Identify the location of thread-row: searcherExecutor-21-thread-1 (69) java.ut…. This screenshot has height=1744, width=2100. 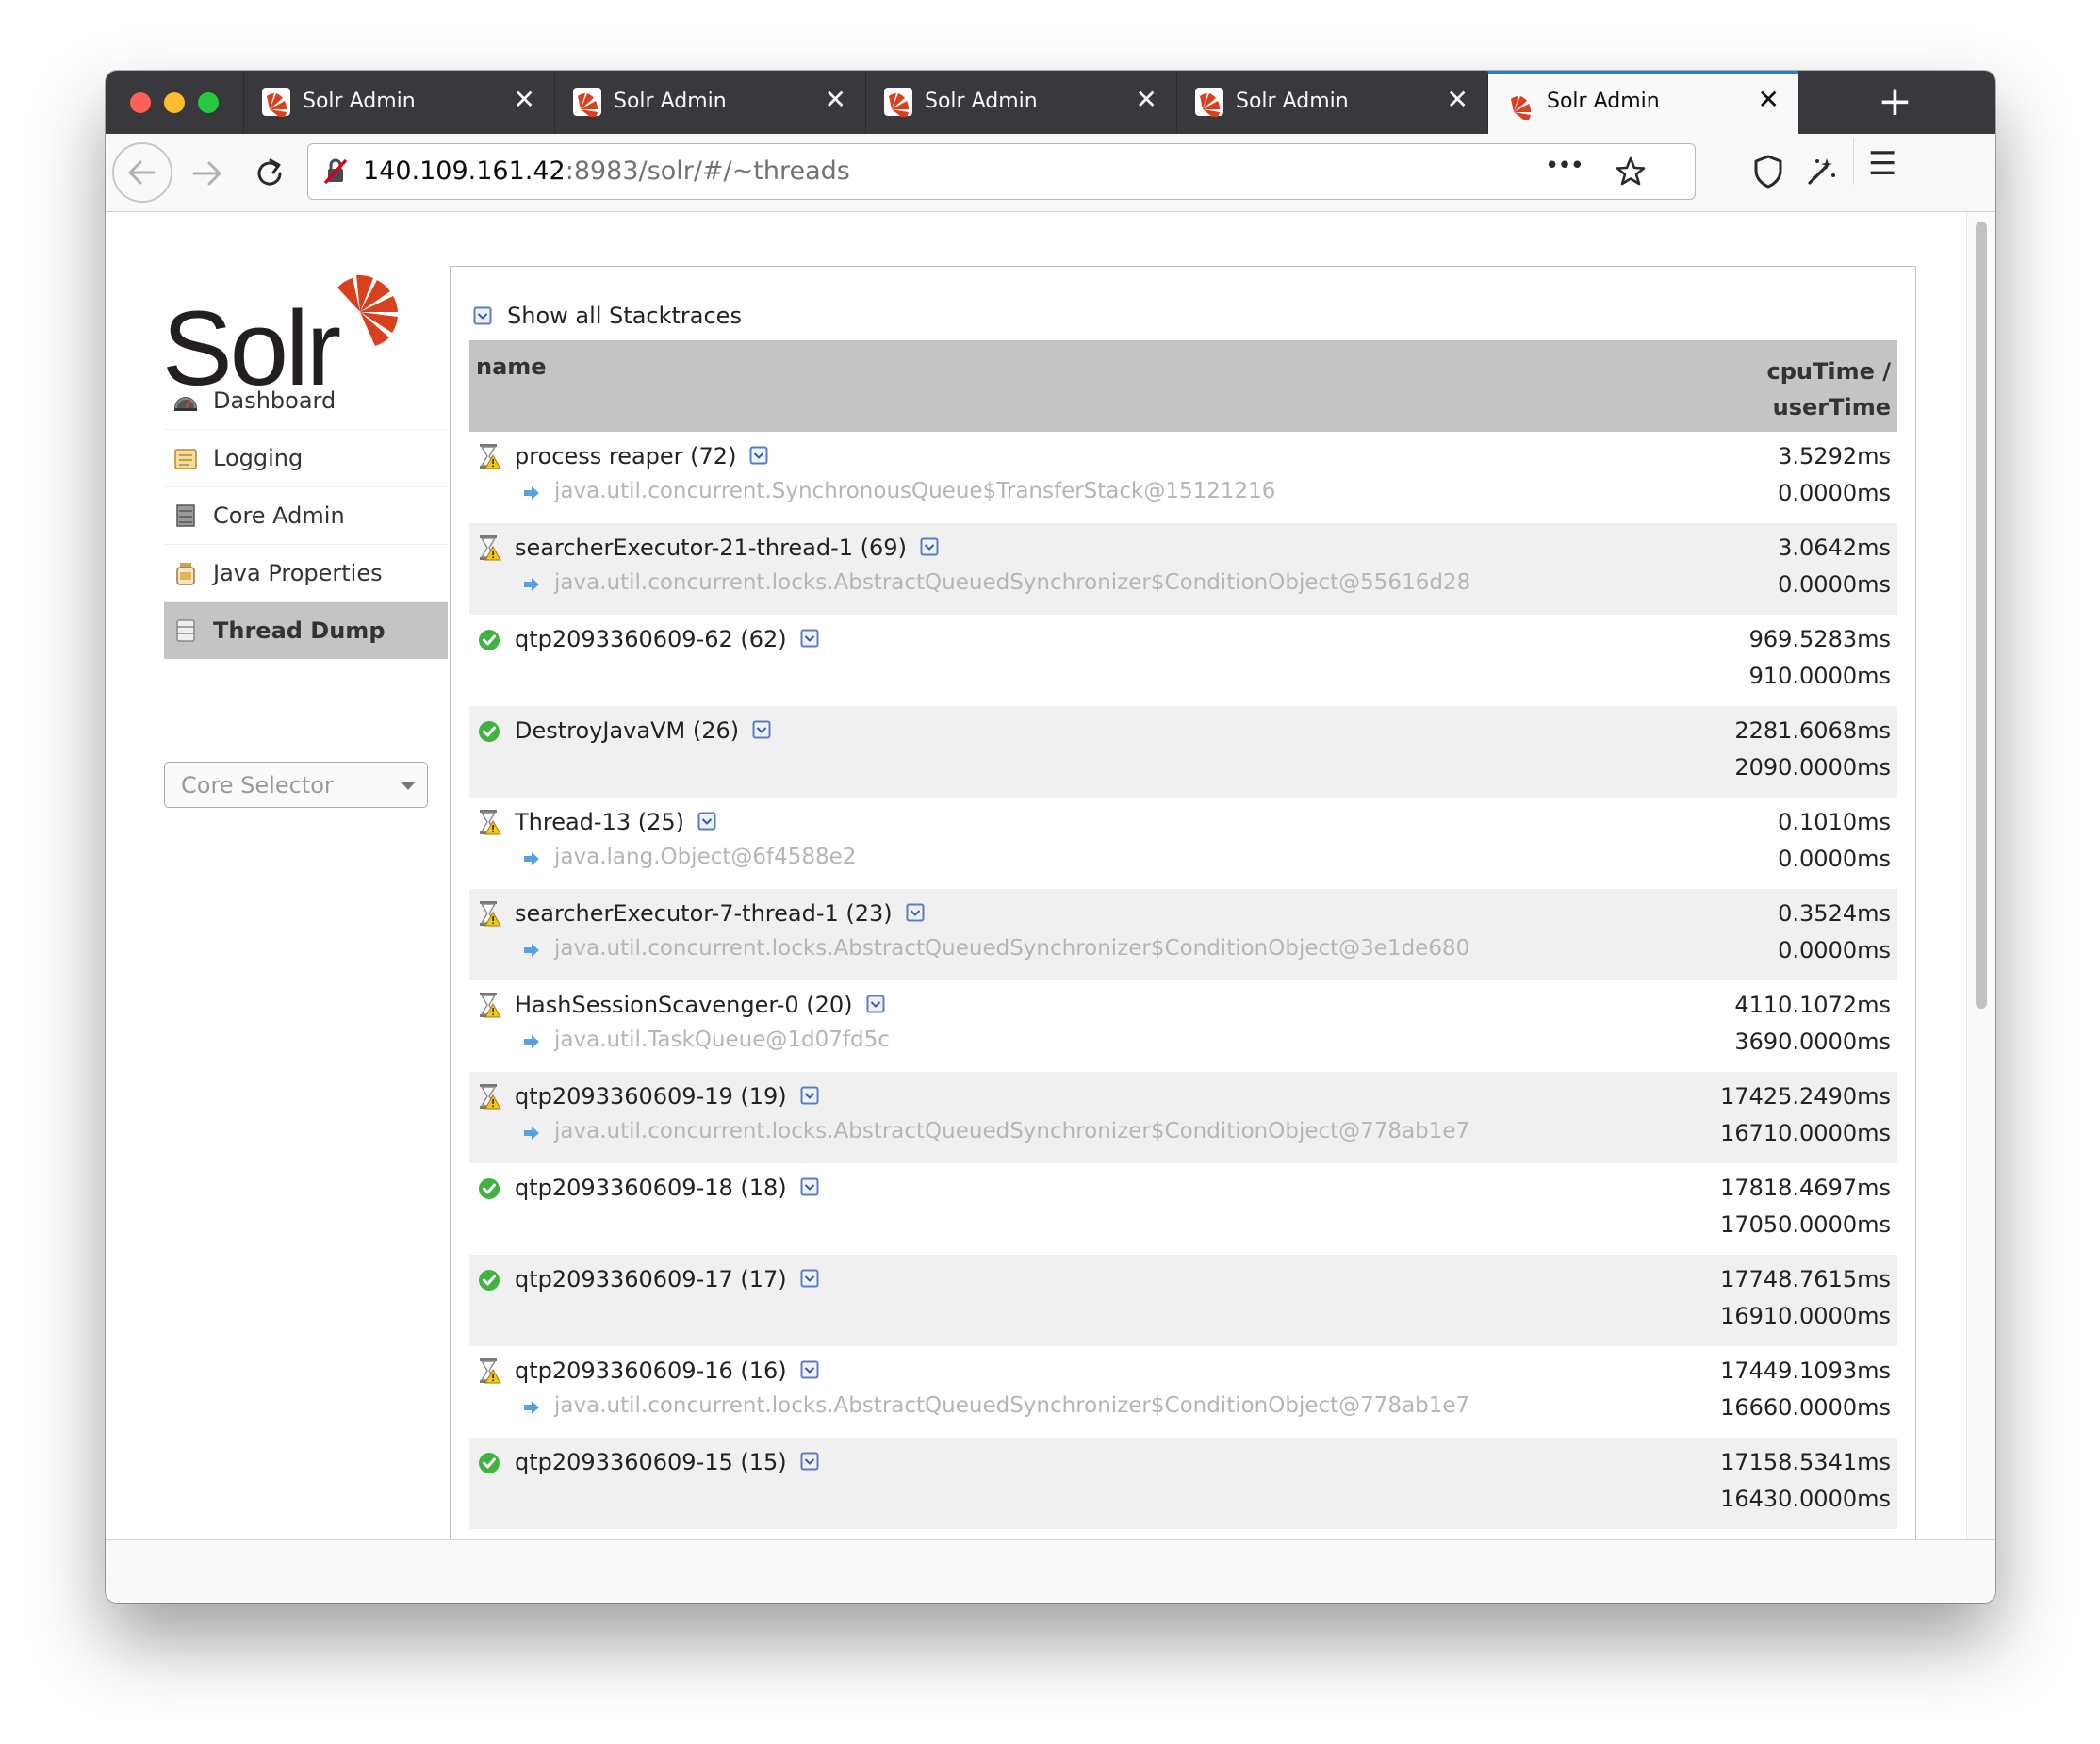
(1183, 569).